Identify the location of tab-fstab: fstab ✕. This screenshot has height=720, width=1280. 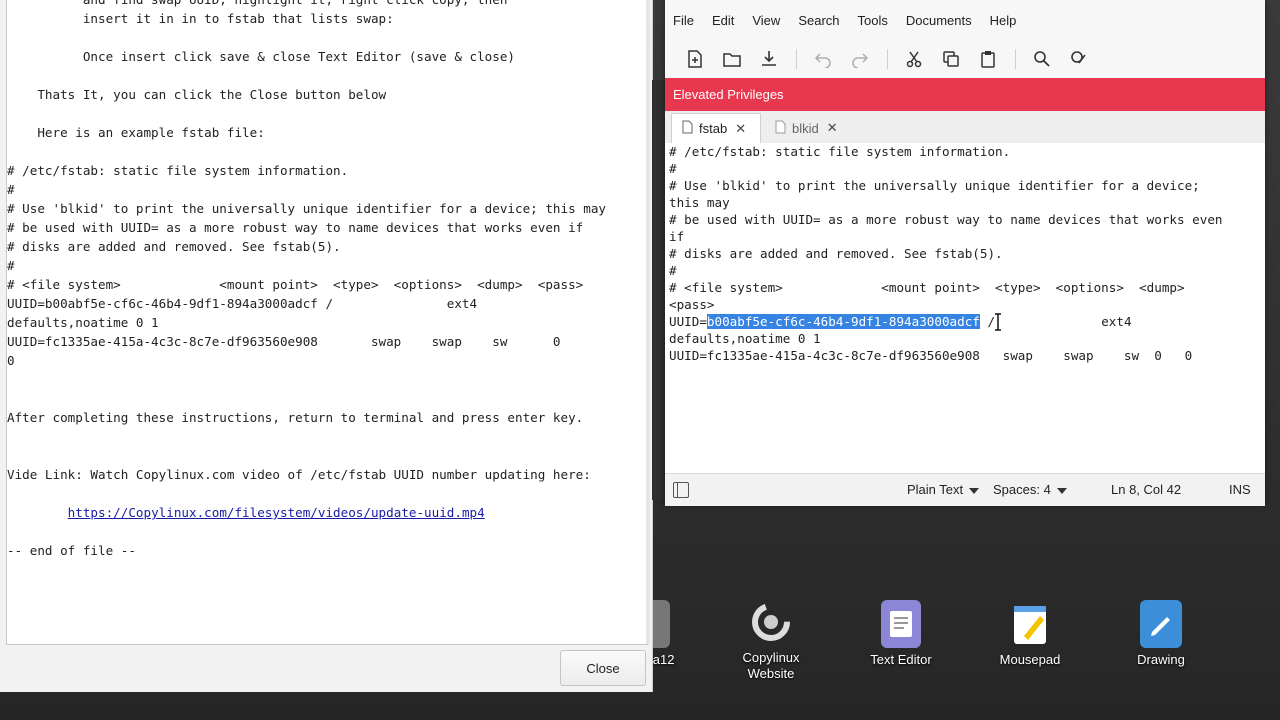
(716, 128).